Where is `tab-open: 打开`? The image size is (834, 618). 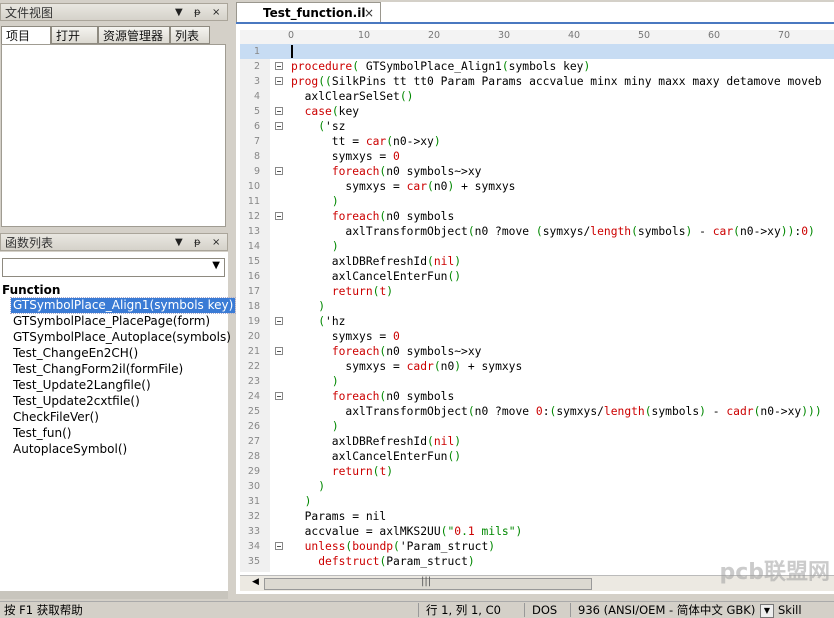 tab-open: 打开 is located at coordinates (74, 35).